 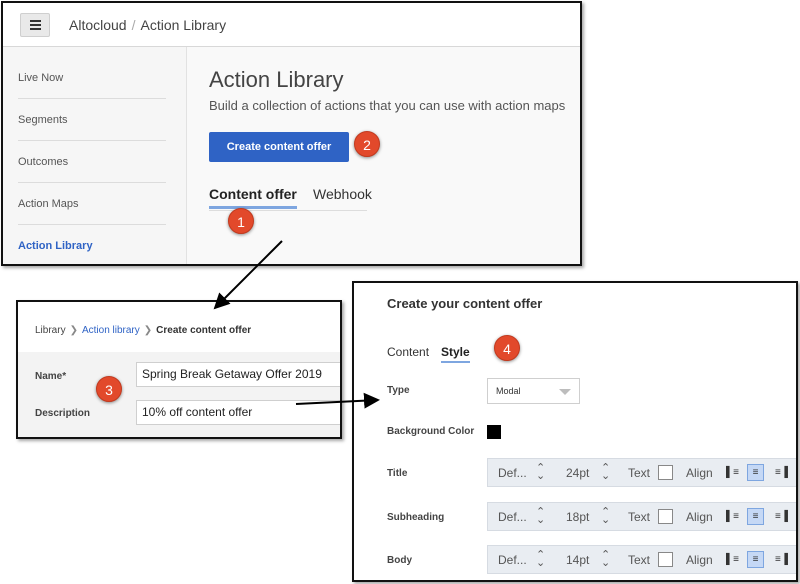 I want to click on callout-1: 1, so click(x=241, y=221).